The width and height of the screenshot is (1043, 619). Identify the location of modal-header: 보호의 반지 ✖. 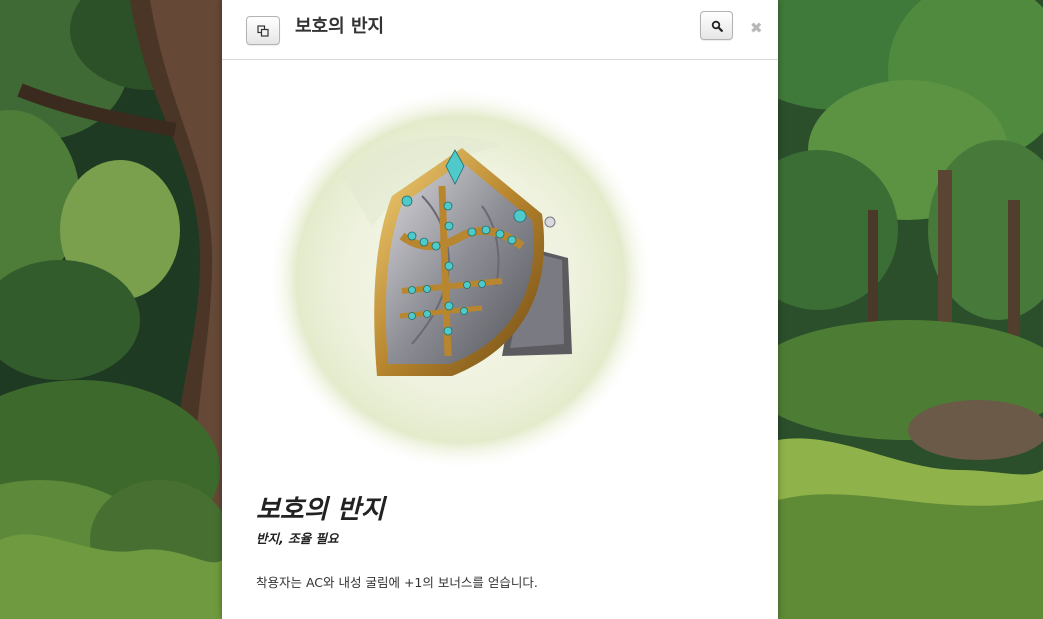
(500, 30).